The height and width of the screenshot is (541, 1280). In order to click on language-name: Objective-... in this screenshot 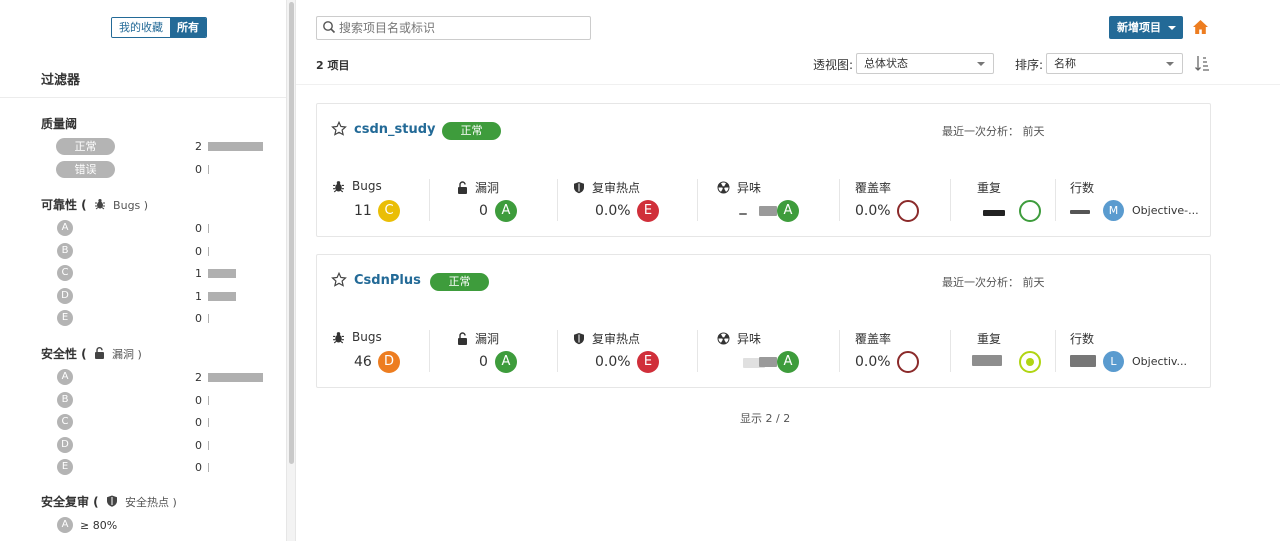, I will do `click(1165, 210)`.